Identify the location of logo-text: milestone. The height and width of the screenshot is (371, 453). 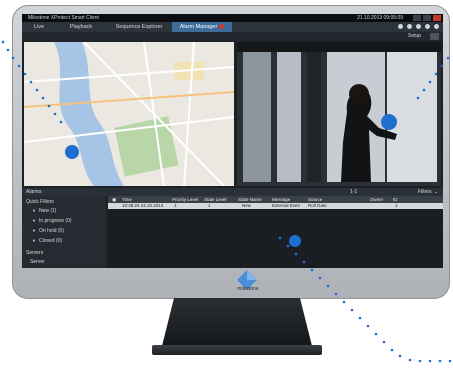
(248, 289).